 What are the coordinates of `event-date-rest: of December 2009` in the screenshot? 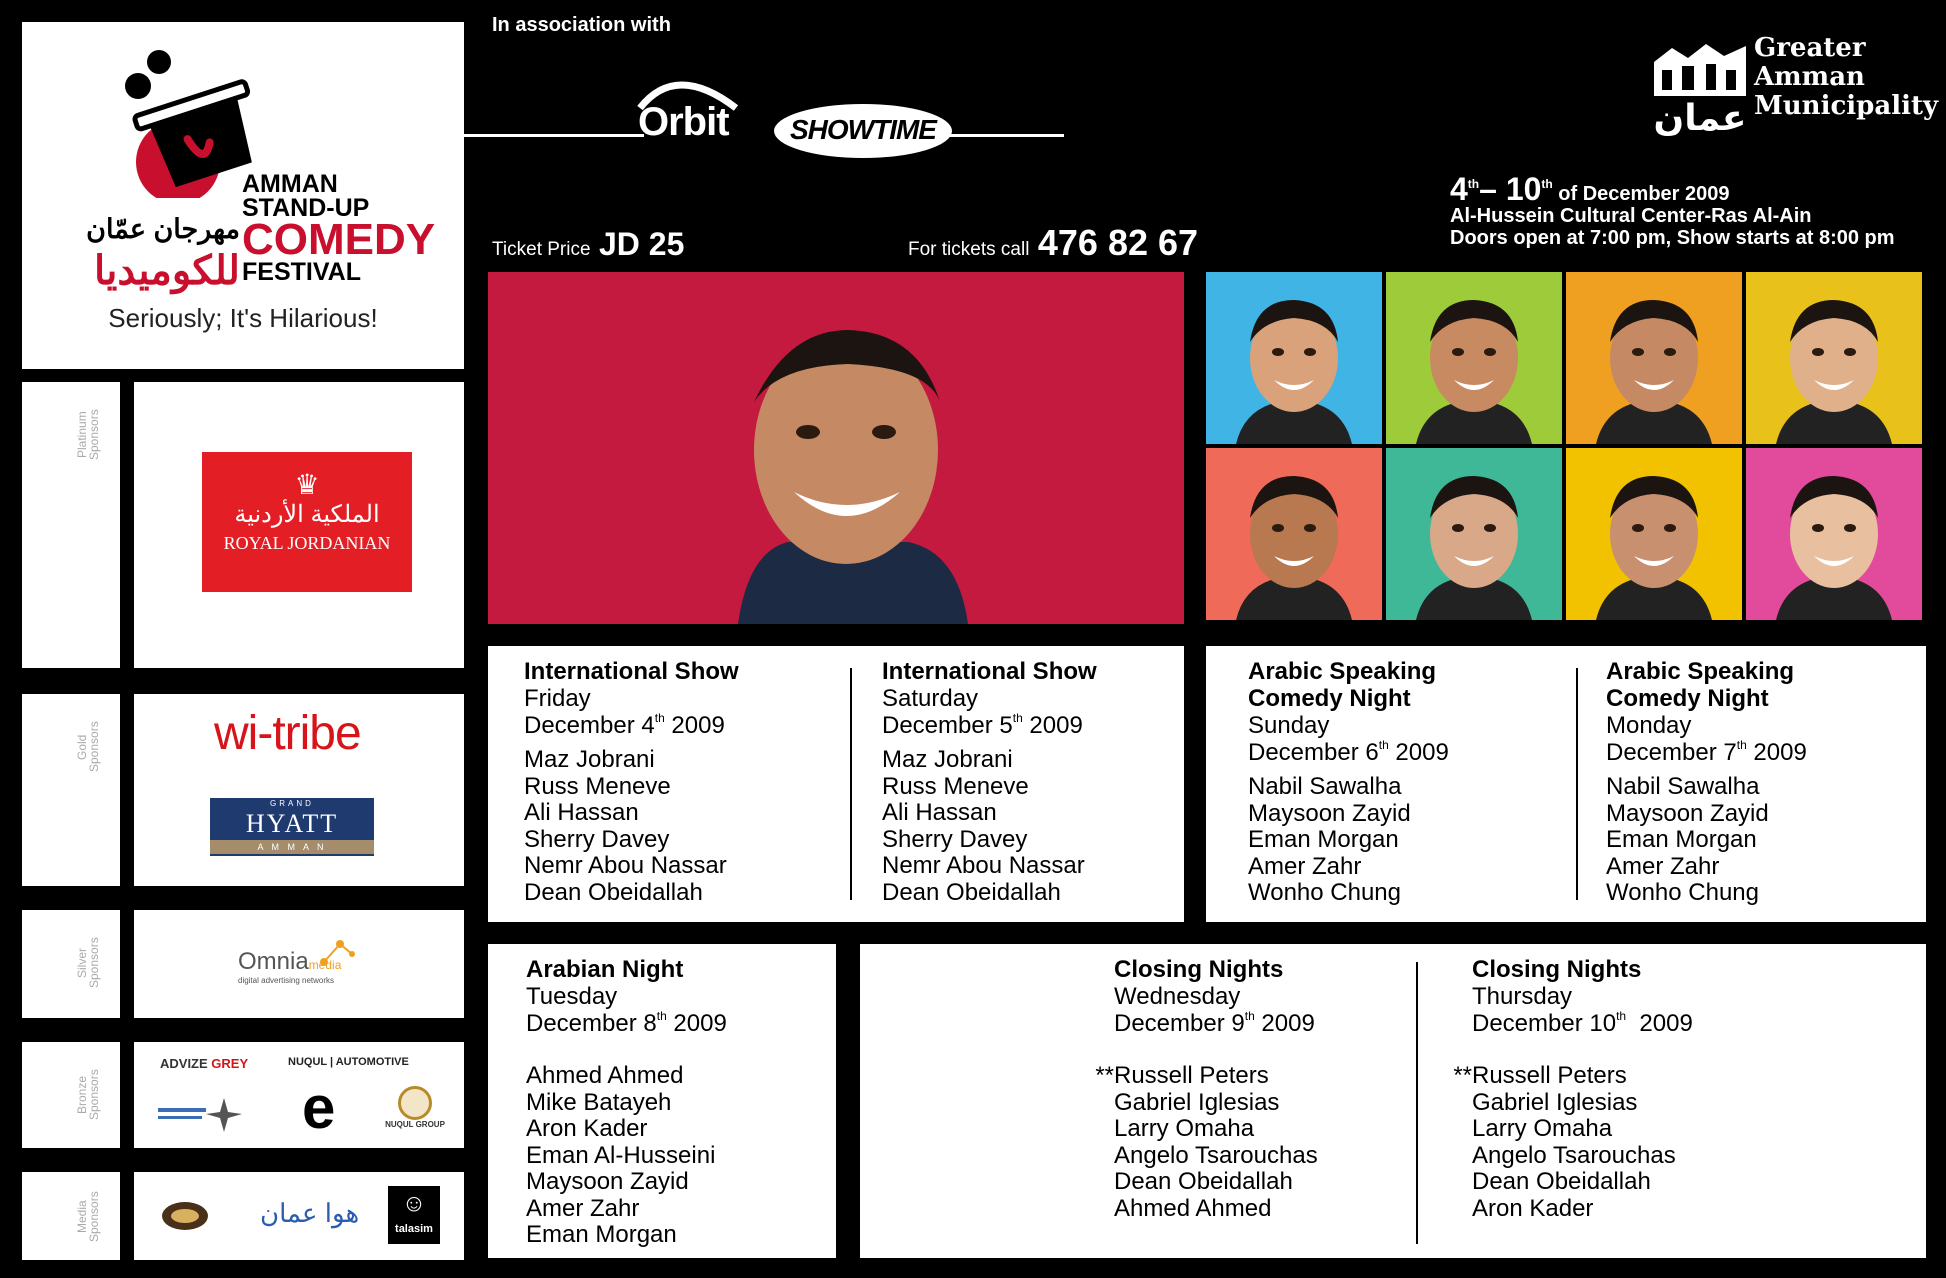 It's located at (1641, 194).